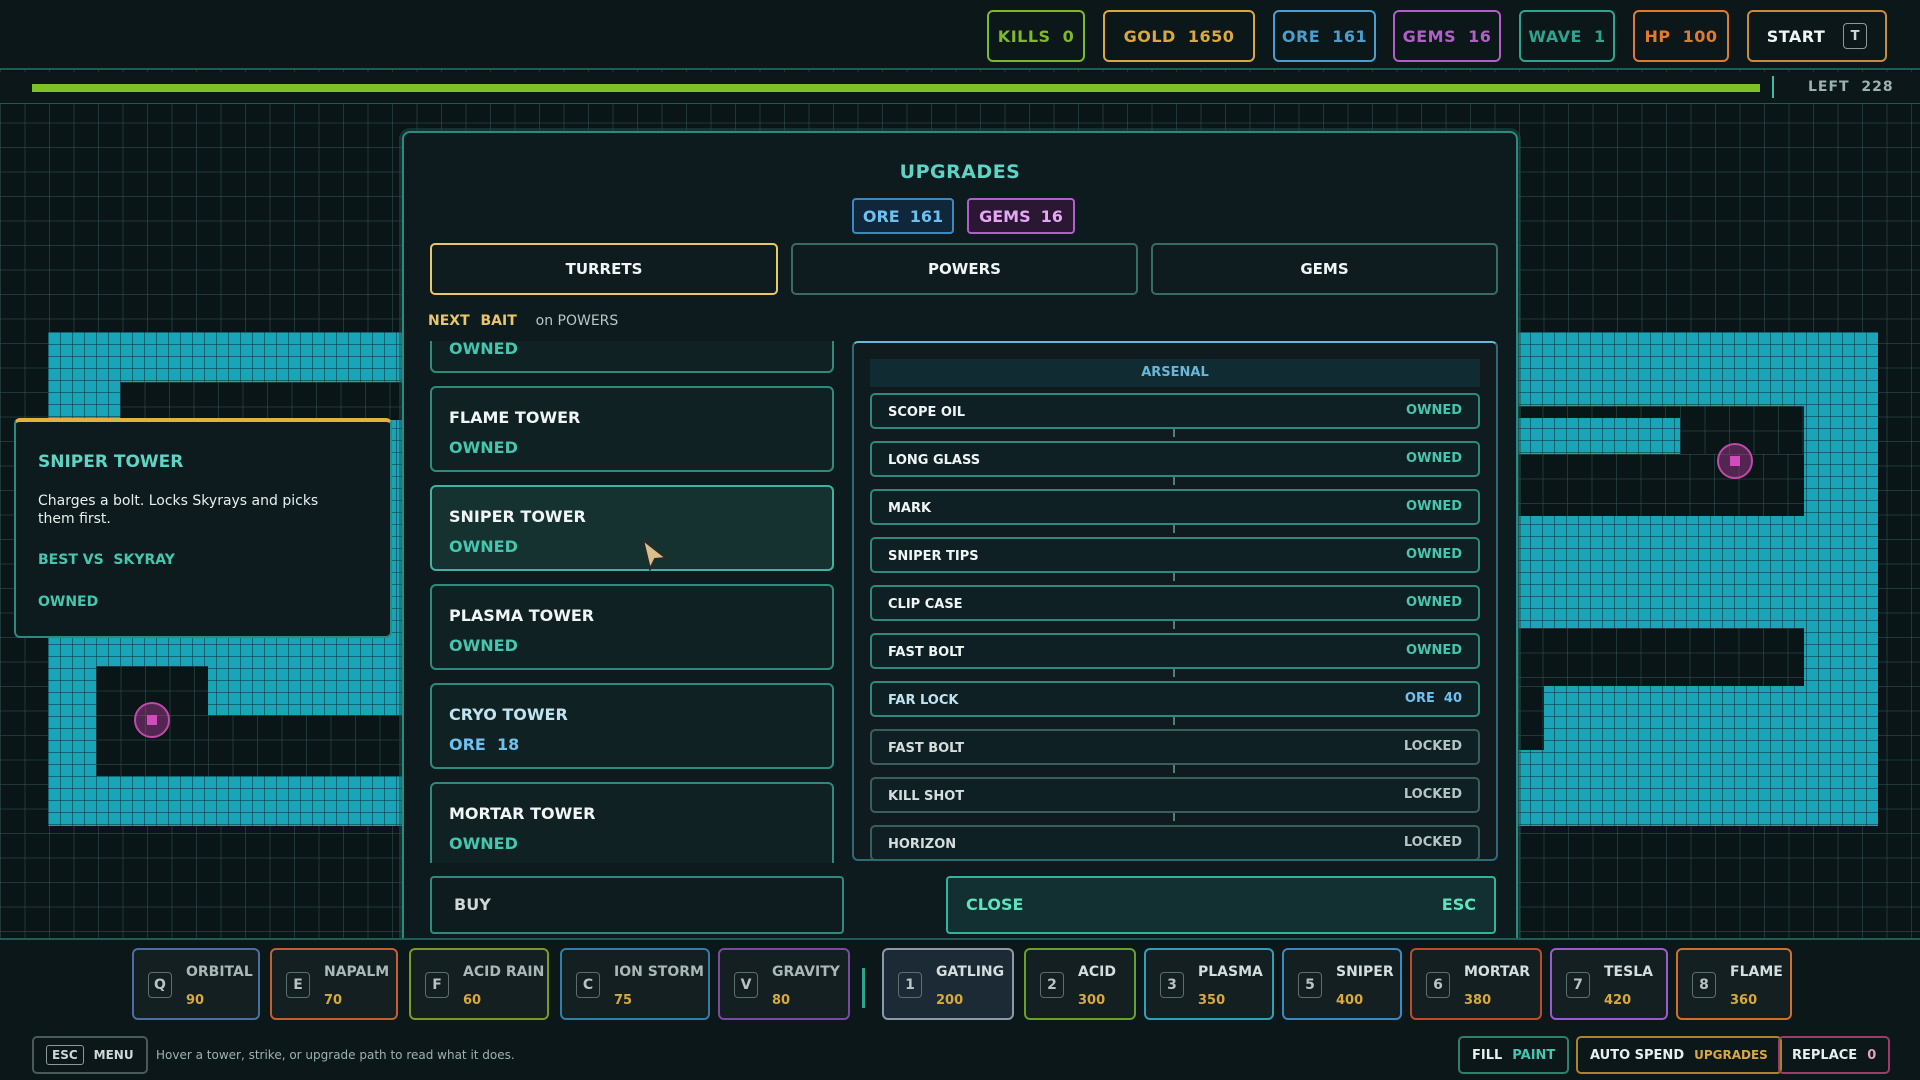  I want to click on buy-button: BUY, so click(637, 905).